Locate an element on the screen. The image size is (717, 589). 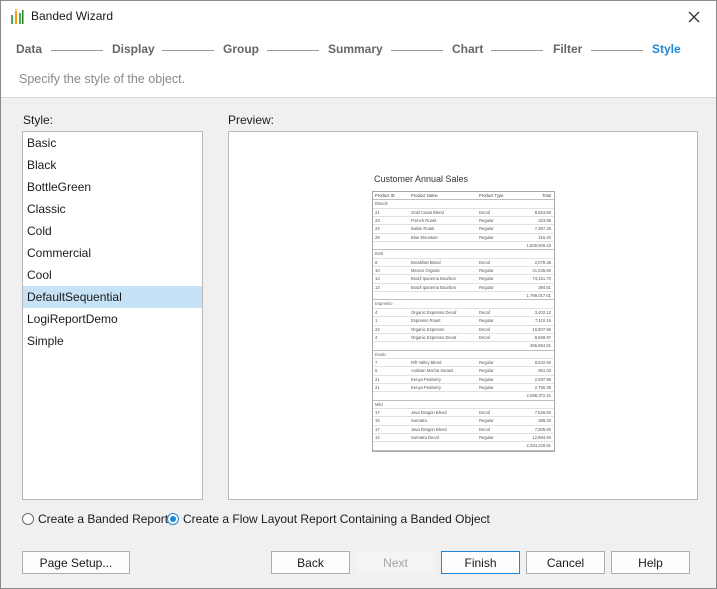
step-summary: Summary is located at coordinates (355, 49).